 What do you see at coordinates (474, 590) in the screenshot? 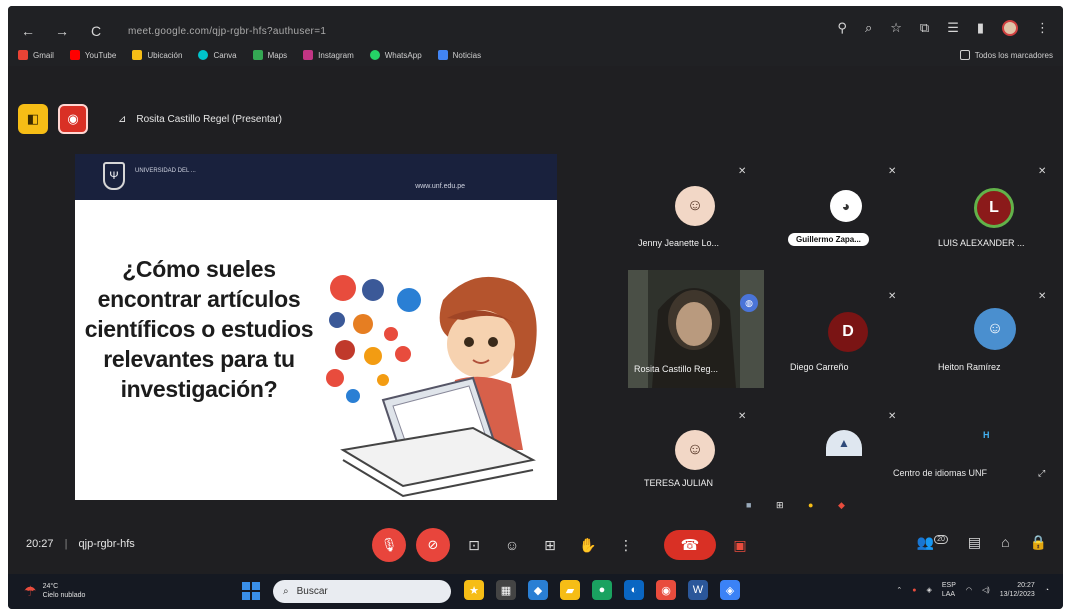
I see `app-icon: ★` at bounding box center [474, 590].